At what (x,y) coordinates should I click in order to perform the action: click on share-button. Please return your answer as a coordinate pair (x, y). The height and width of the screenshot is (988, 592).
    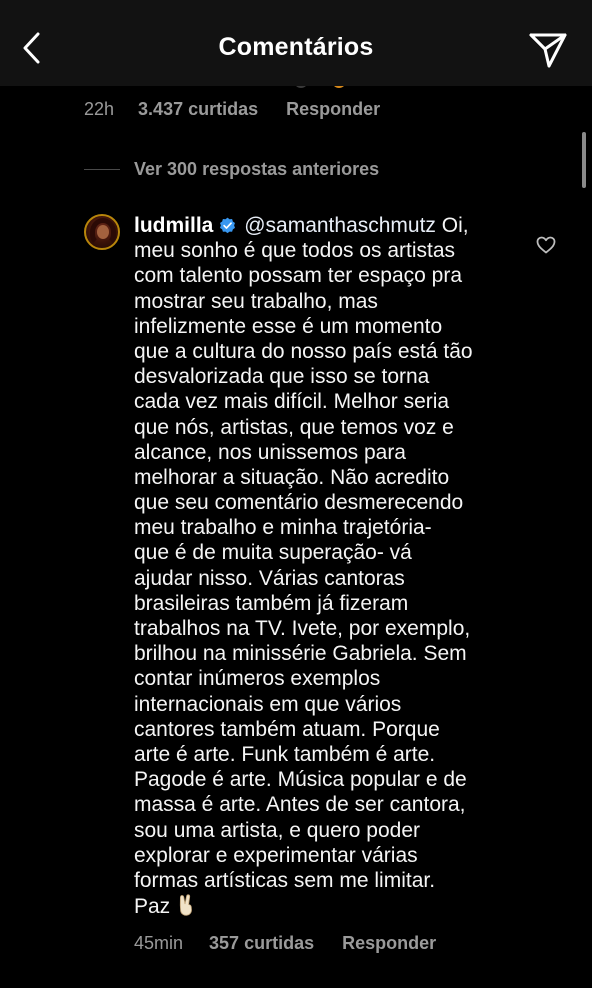
    Looking at the image, I should click on (548, 50).